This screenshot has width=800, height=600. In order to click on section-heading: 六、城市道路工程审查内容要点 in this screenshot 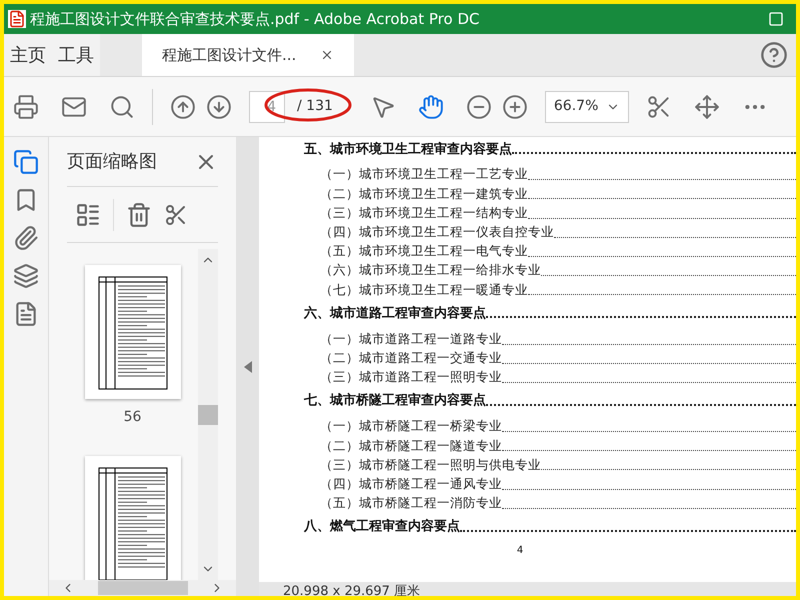, I will do `click(395, 313)`.